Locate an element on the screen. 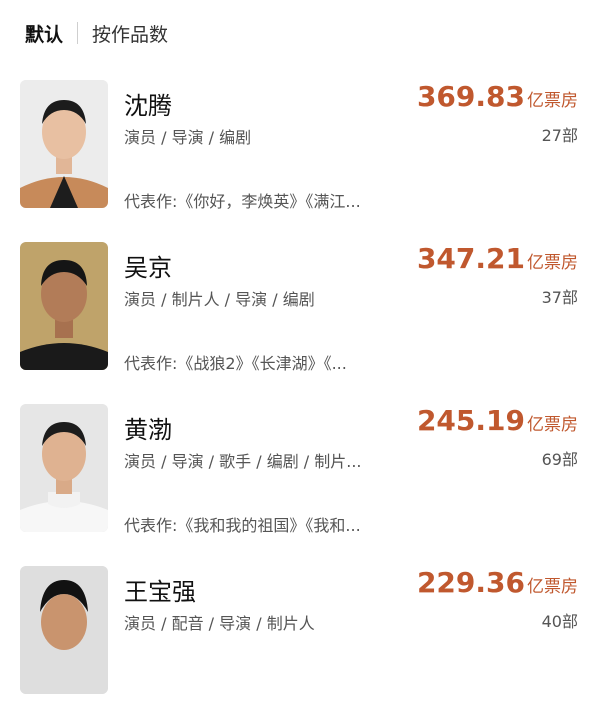 The height and width of the screenshot is (726, 600). actor-roles: 演员 / 配音 / 导演 / 制片人 is located at coordinates (219, 623).